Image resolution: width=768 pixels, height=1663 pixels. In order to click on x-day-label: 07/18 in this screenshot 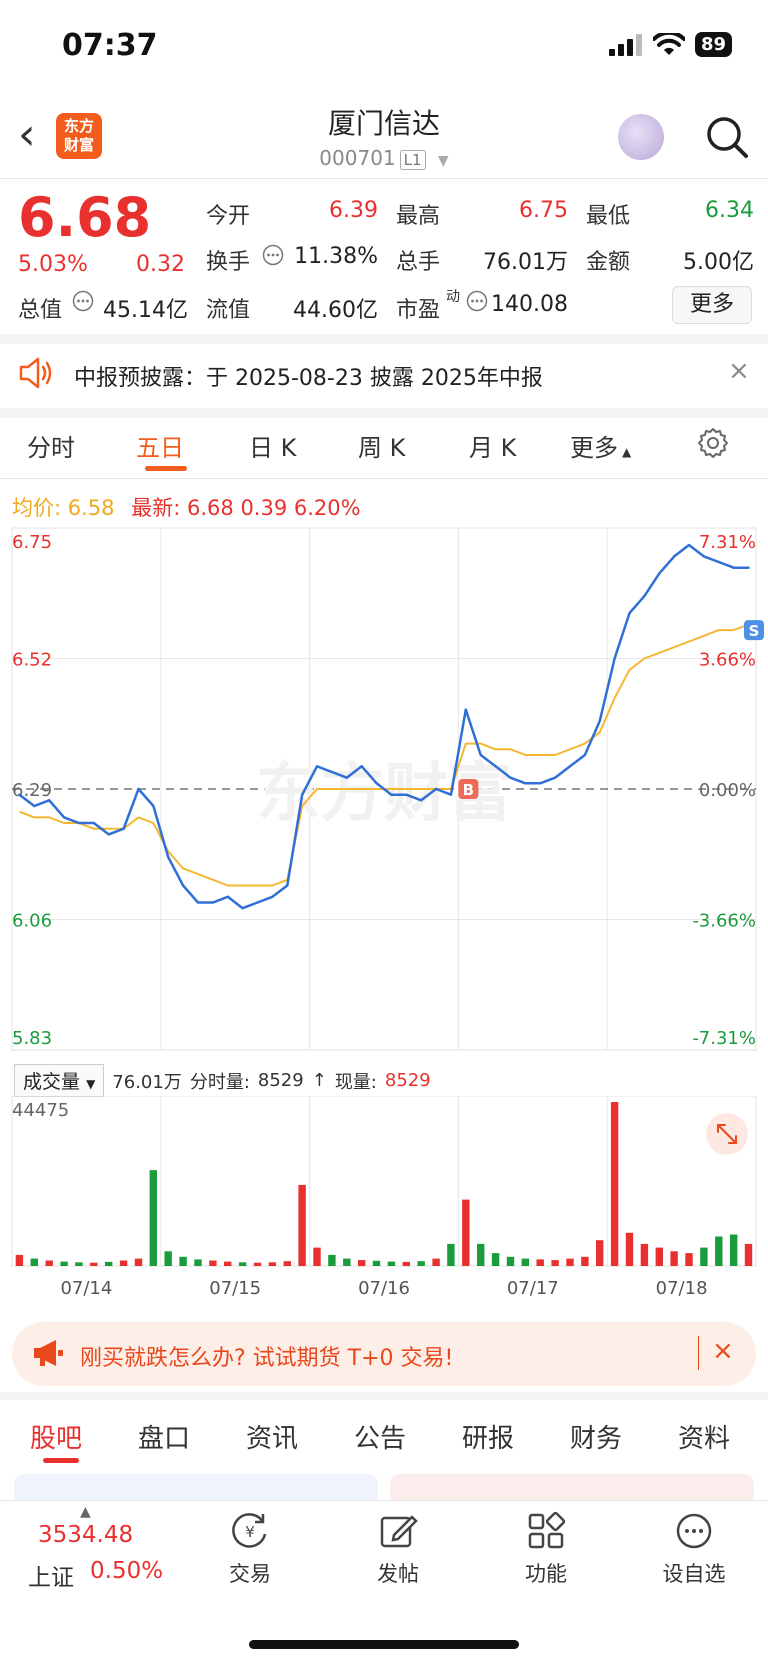, I will do `click(682, 1288)`.